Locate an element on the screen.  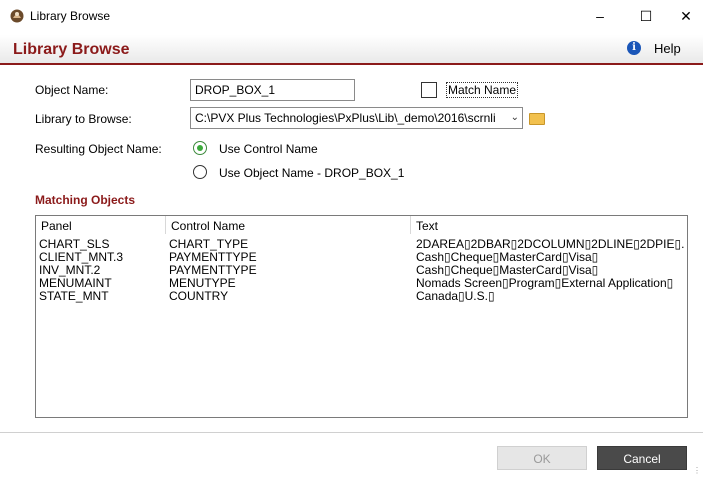
match-name-label: Match Name is located at coordinates (482, 90).